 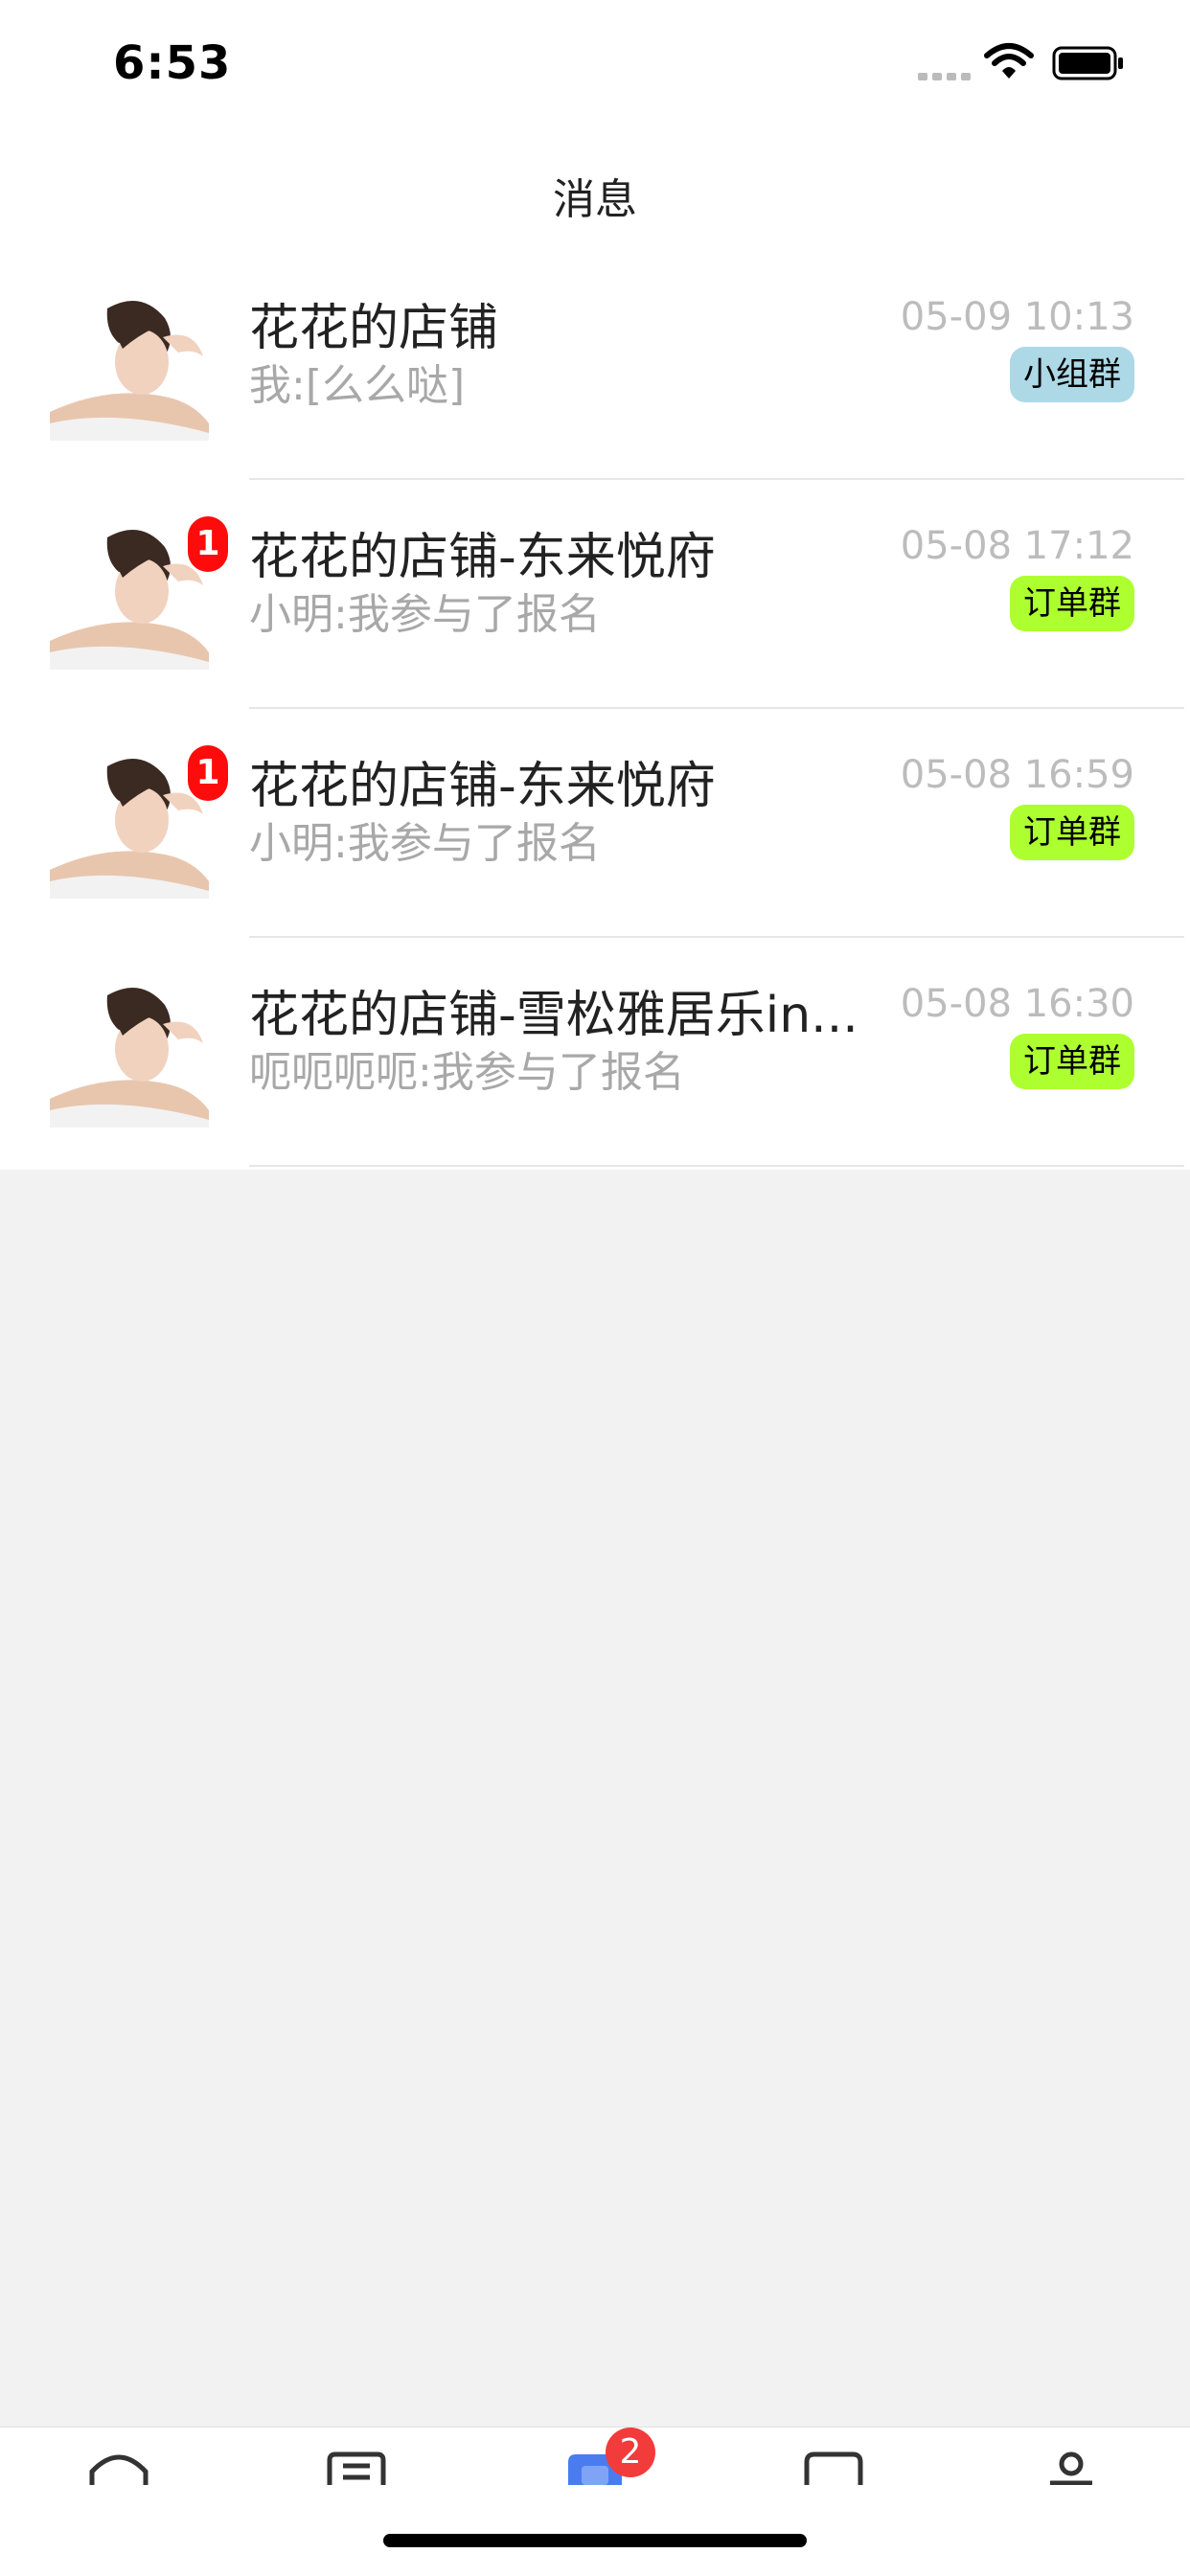 What do you see at coordinates (119, 2469) in the screenshot?
I see `home-icon` at bounding box center [119, 2469].